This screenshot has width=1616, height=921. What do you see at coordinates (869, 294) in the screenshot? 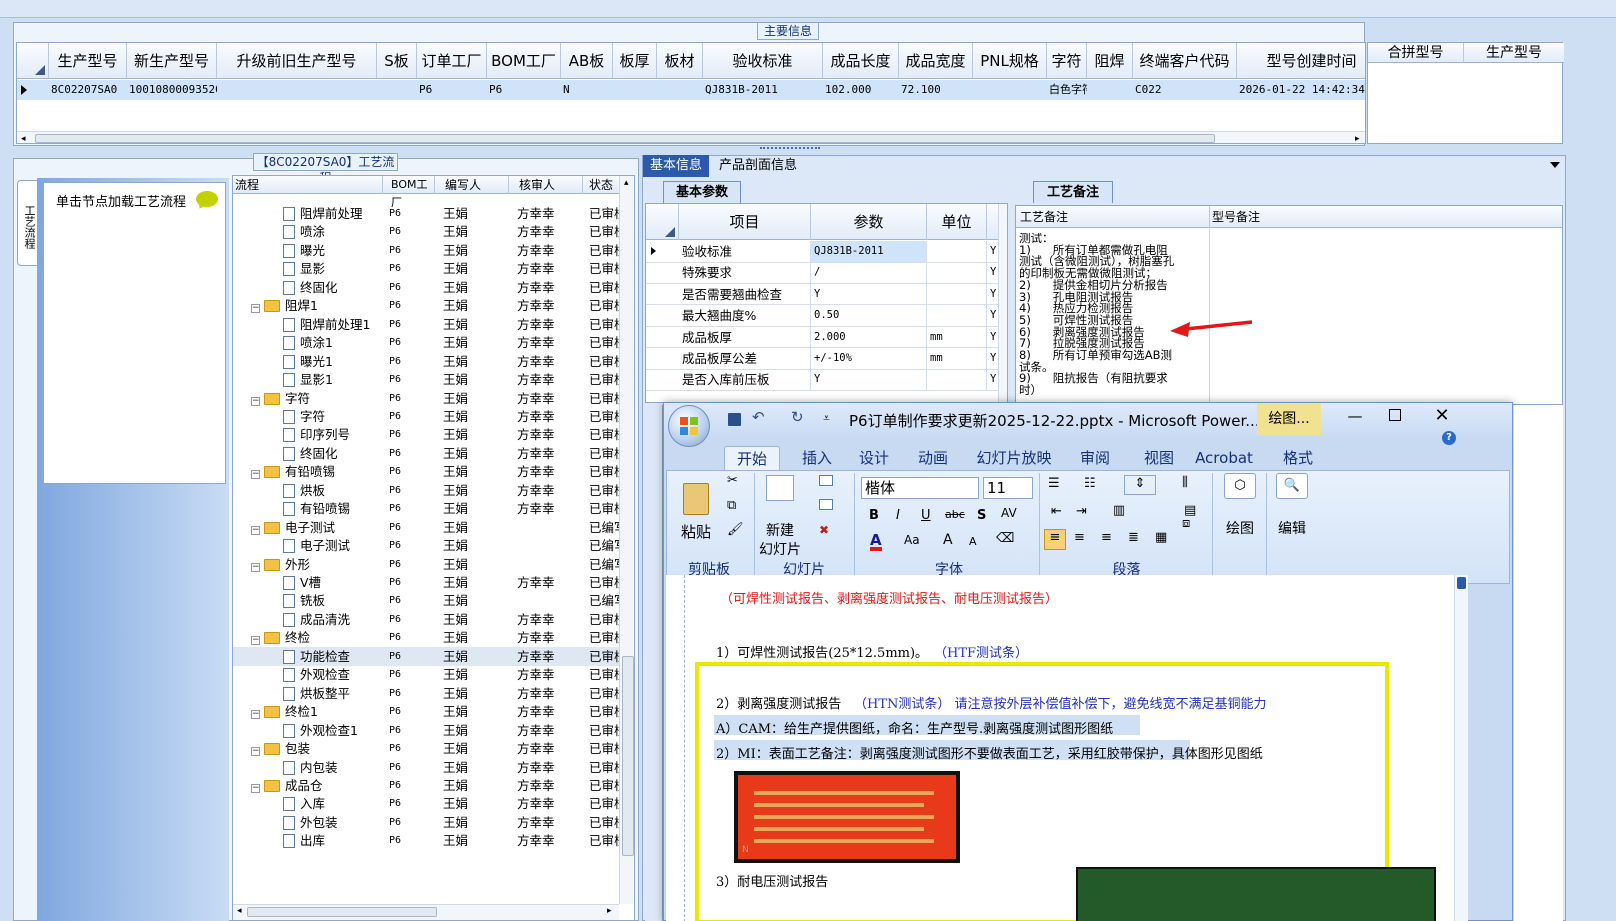
I see `param-cell-value: Y` at bounding box center [869, 294].